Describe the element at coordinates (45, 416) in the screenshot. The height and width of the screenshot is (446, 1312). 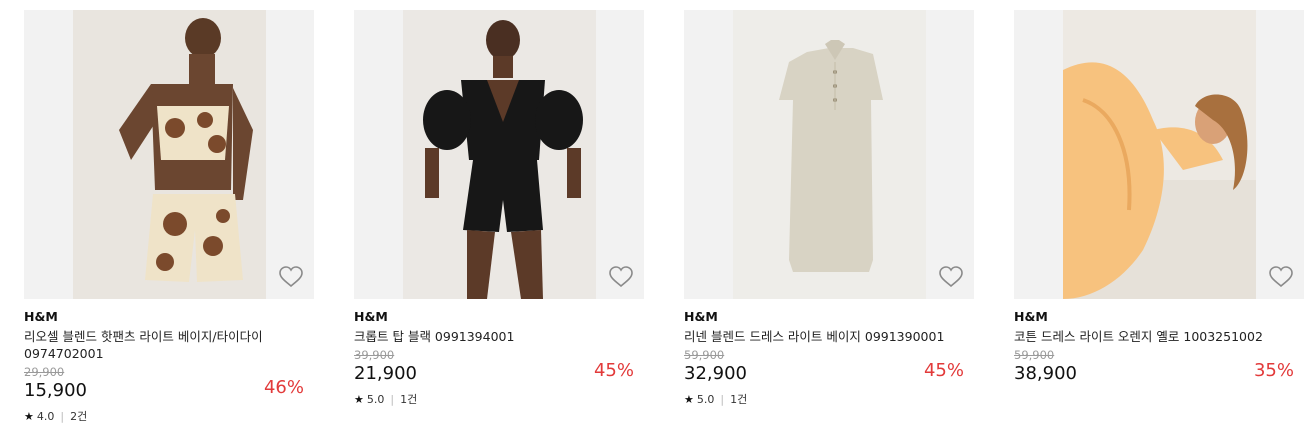
I see `rating-value: 4.0` at that location.